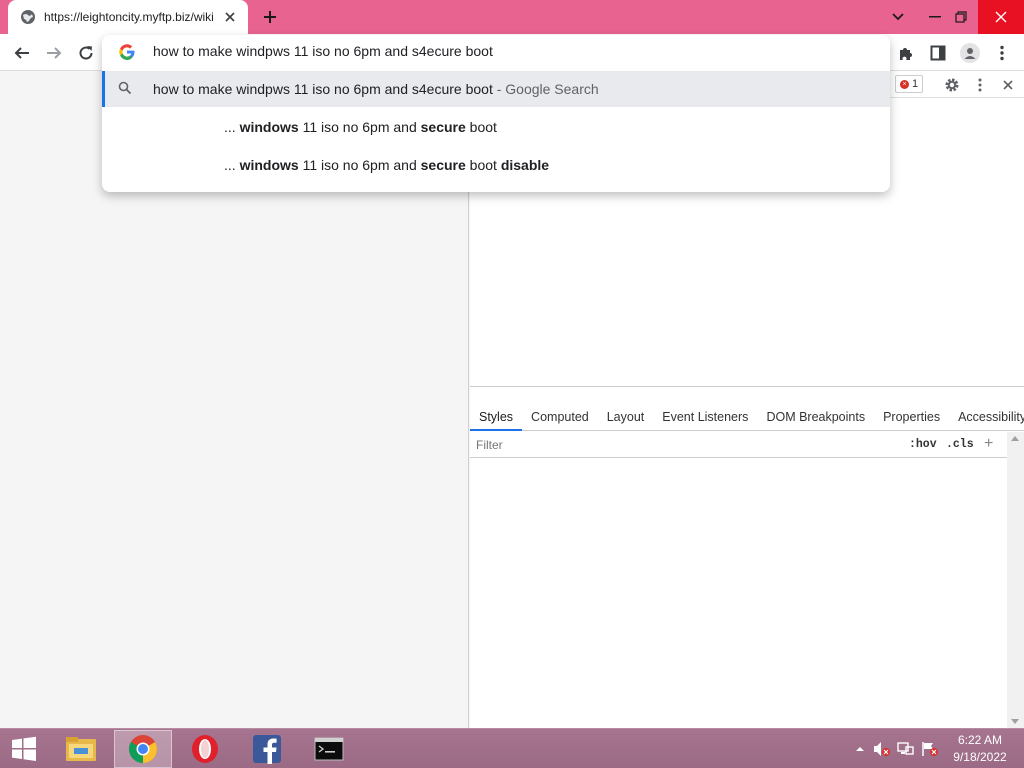 The image size is (1024, 768). I want to click on new-style-rule-button: +, so click(988, 444).